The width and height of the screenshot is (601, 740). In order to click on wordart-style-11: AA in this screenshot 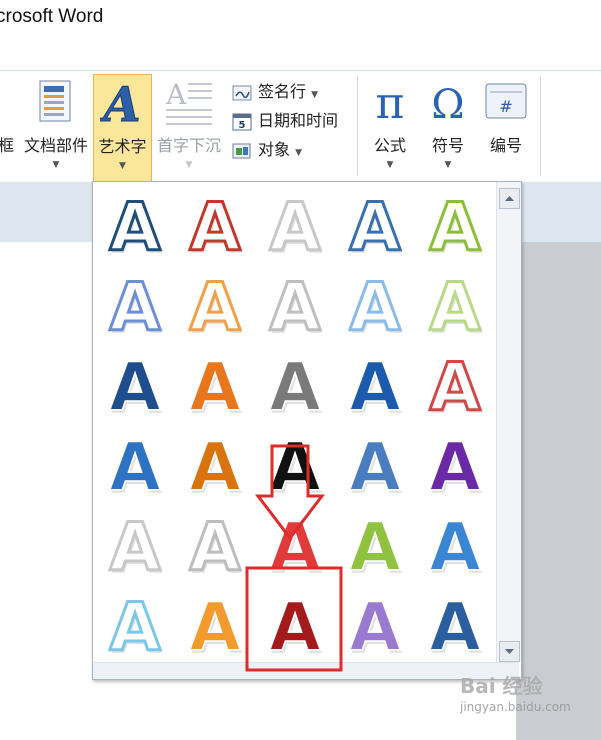, I will do `click(135, 387)`.